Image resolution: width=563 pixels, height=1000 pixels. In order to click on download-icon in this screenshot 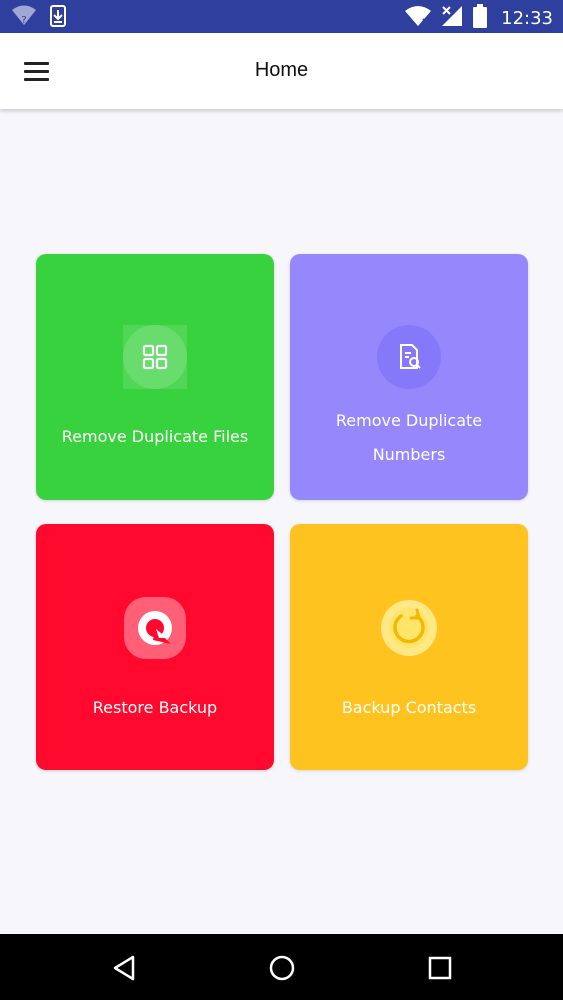, I will do `click(58, 18)`.